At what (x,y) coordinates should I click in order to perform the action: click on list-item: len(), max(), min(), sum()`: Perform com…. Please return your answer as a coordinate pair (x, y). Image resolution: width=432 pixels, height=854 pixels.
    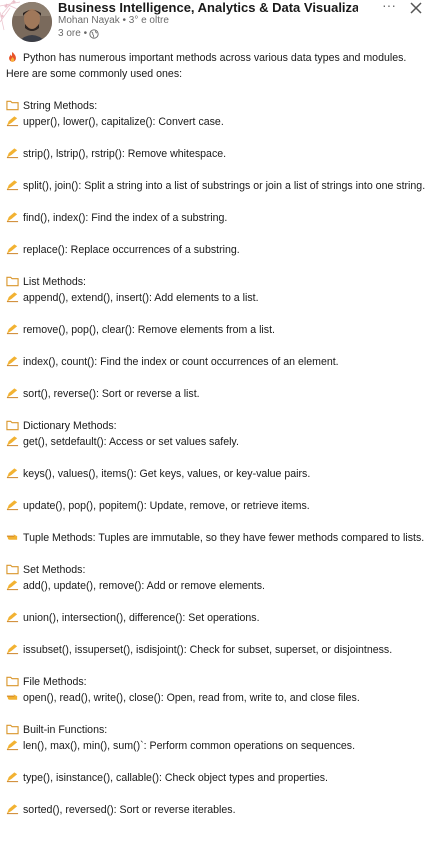
    Looking at the image, I should click on (216, 746).